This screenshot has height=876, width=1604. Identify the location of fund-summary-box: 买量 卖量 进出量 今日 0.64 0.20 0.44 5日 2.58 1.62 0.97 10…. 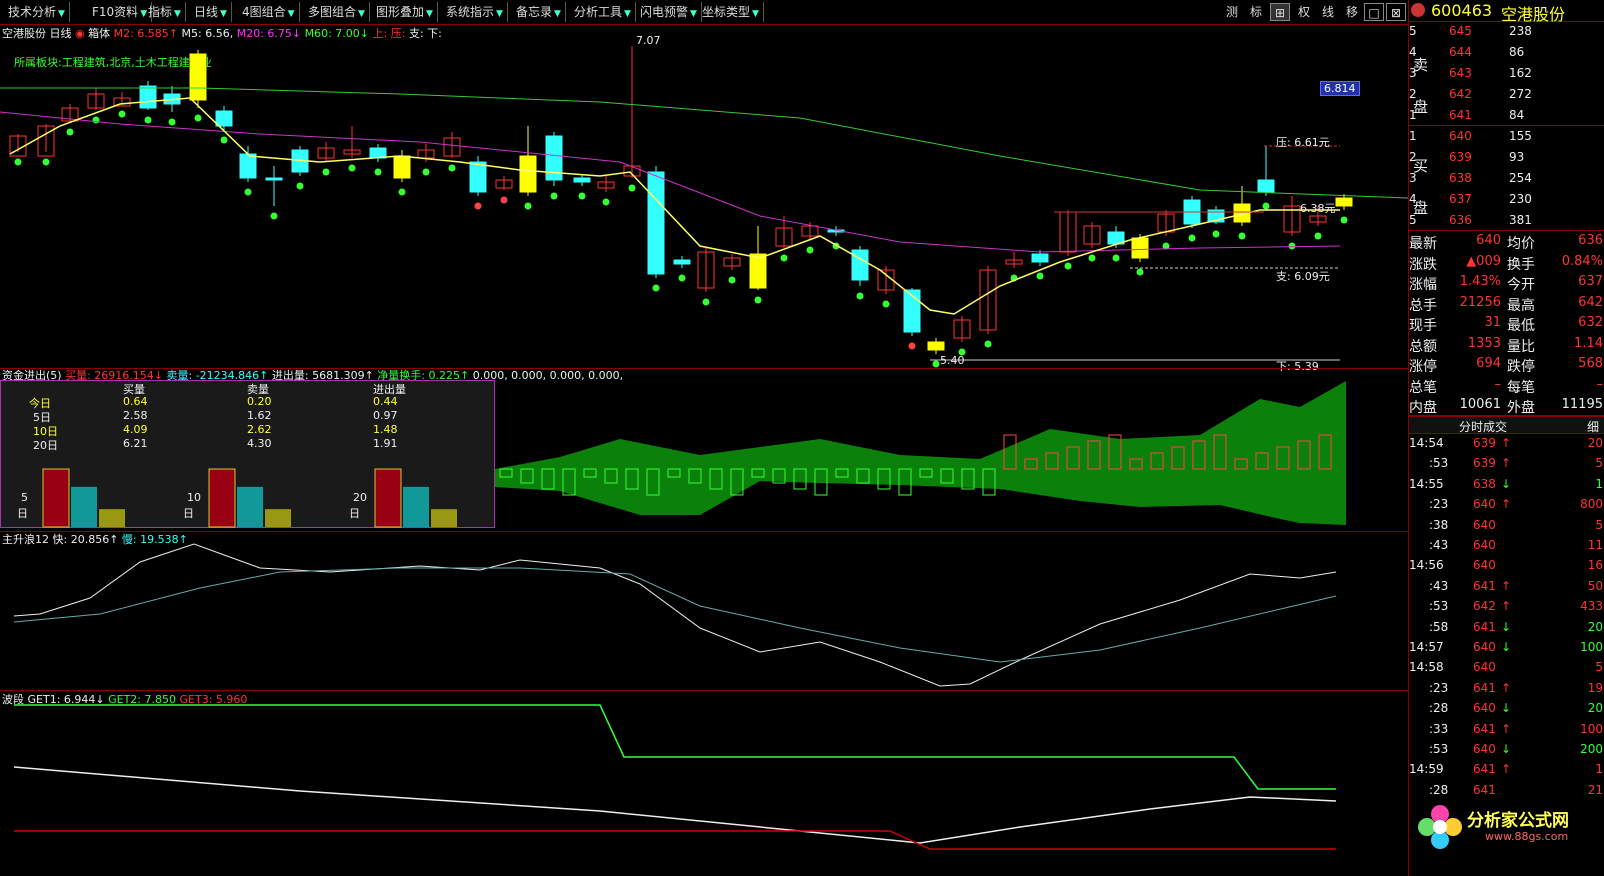
(247, 454).